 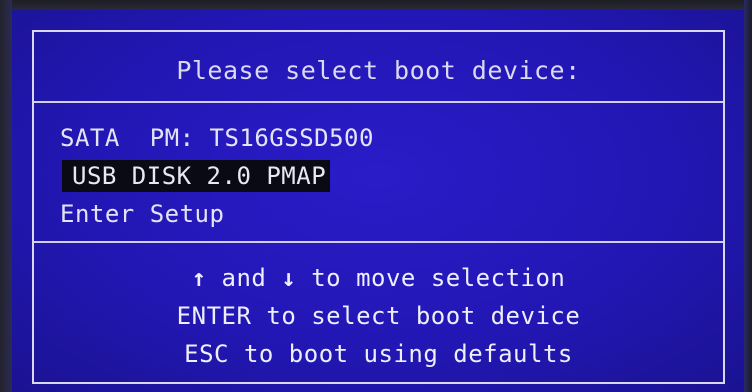 What do you see at coordinates (244, 278) in the screenshot?
I see `help-and-text: and` at bounding box center [244, 278].